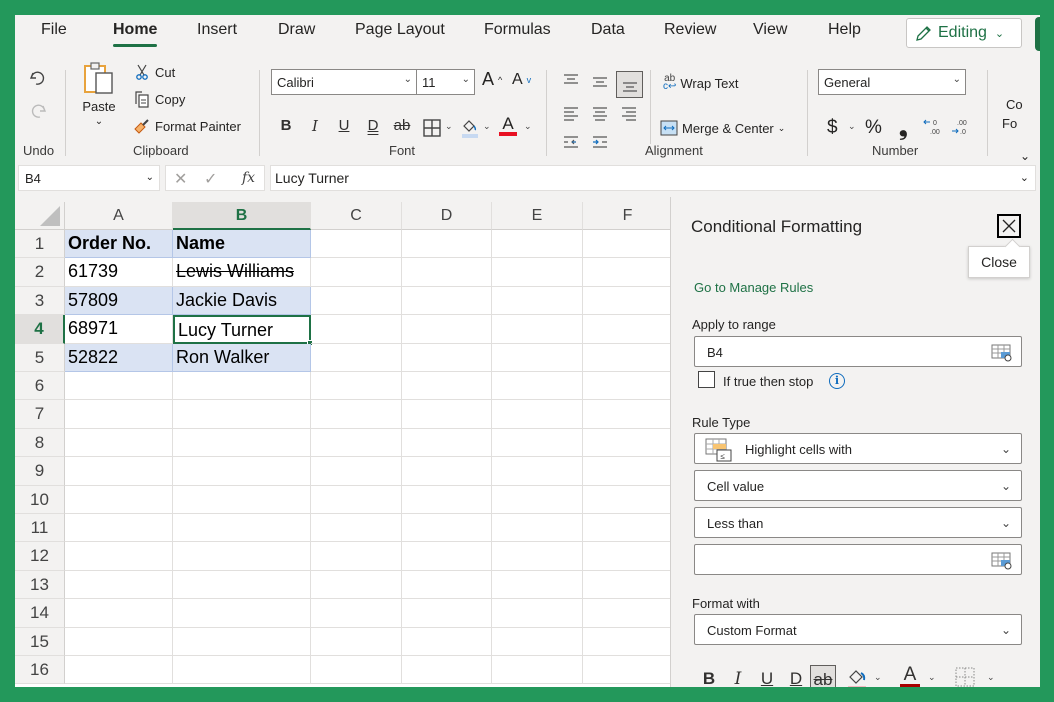 The height and width of the screenshot is (702, 1054). What do you see at coordinates (400, 30) in the screenshot?
I see `tab-page-layout: Page Layout` at bounding box center [400, 30].